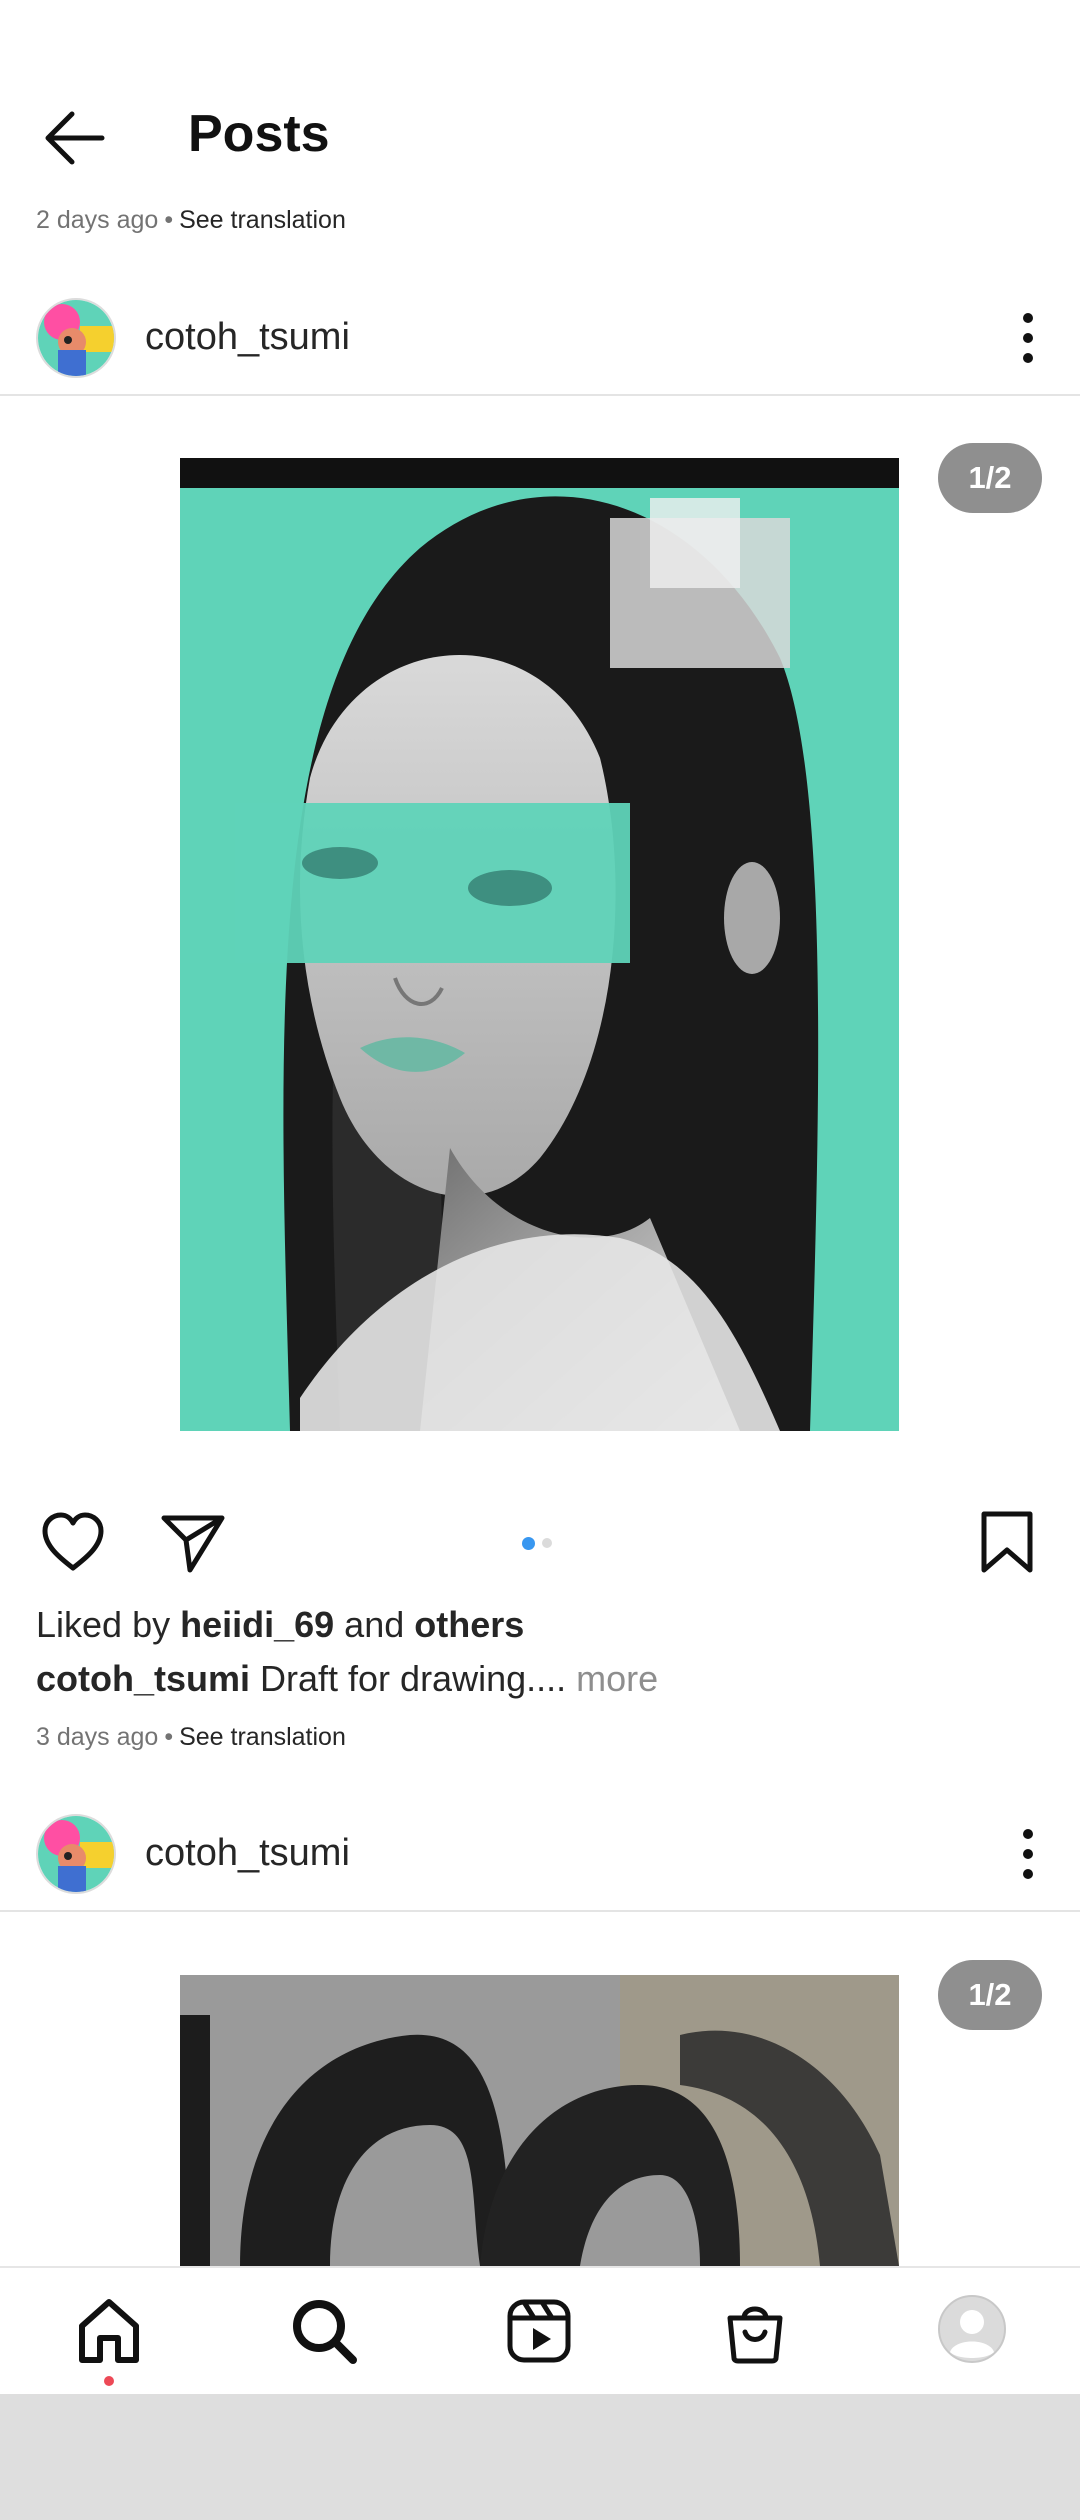 The height and width of the screenshot is (2520, 1080). I want to click on share-button, so click(193, 1543).